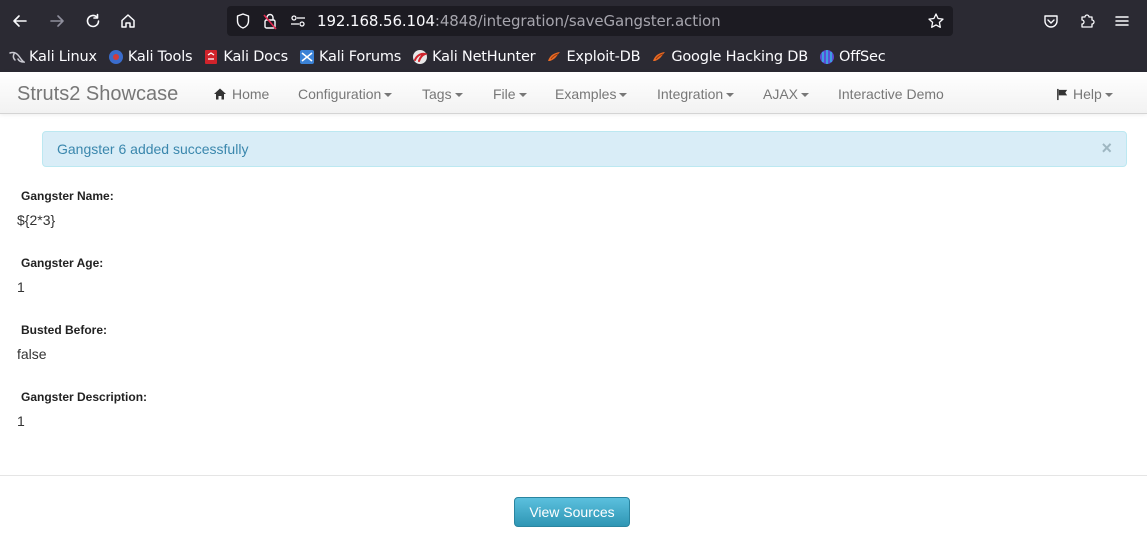 This screenshot has height=540, width=1147. I want to click on bookmark-offsec: OffSec, so click(852, 57).